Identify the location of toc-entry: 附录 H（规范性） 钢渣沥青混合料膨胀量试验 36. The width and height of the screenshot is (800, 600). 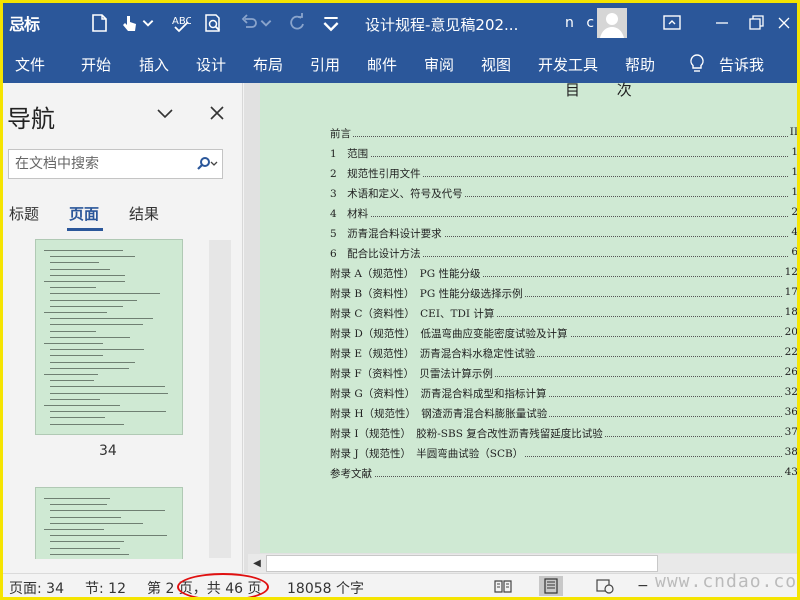
(563, 413).